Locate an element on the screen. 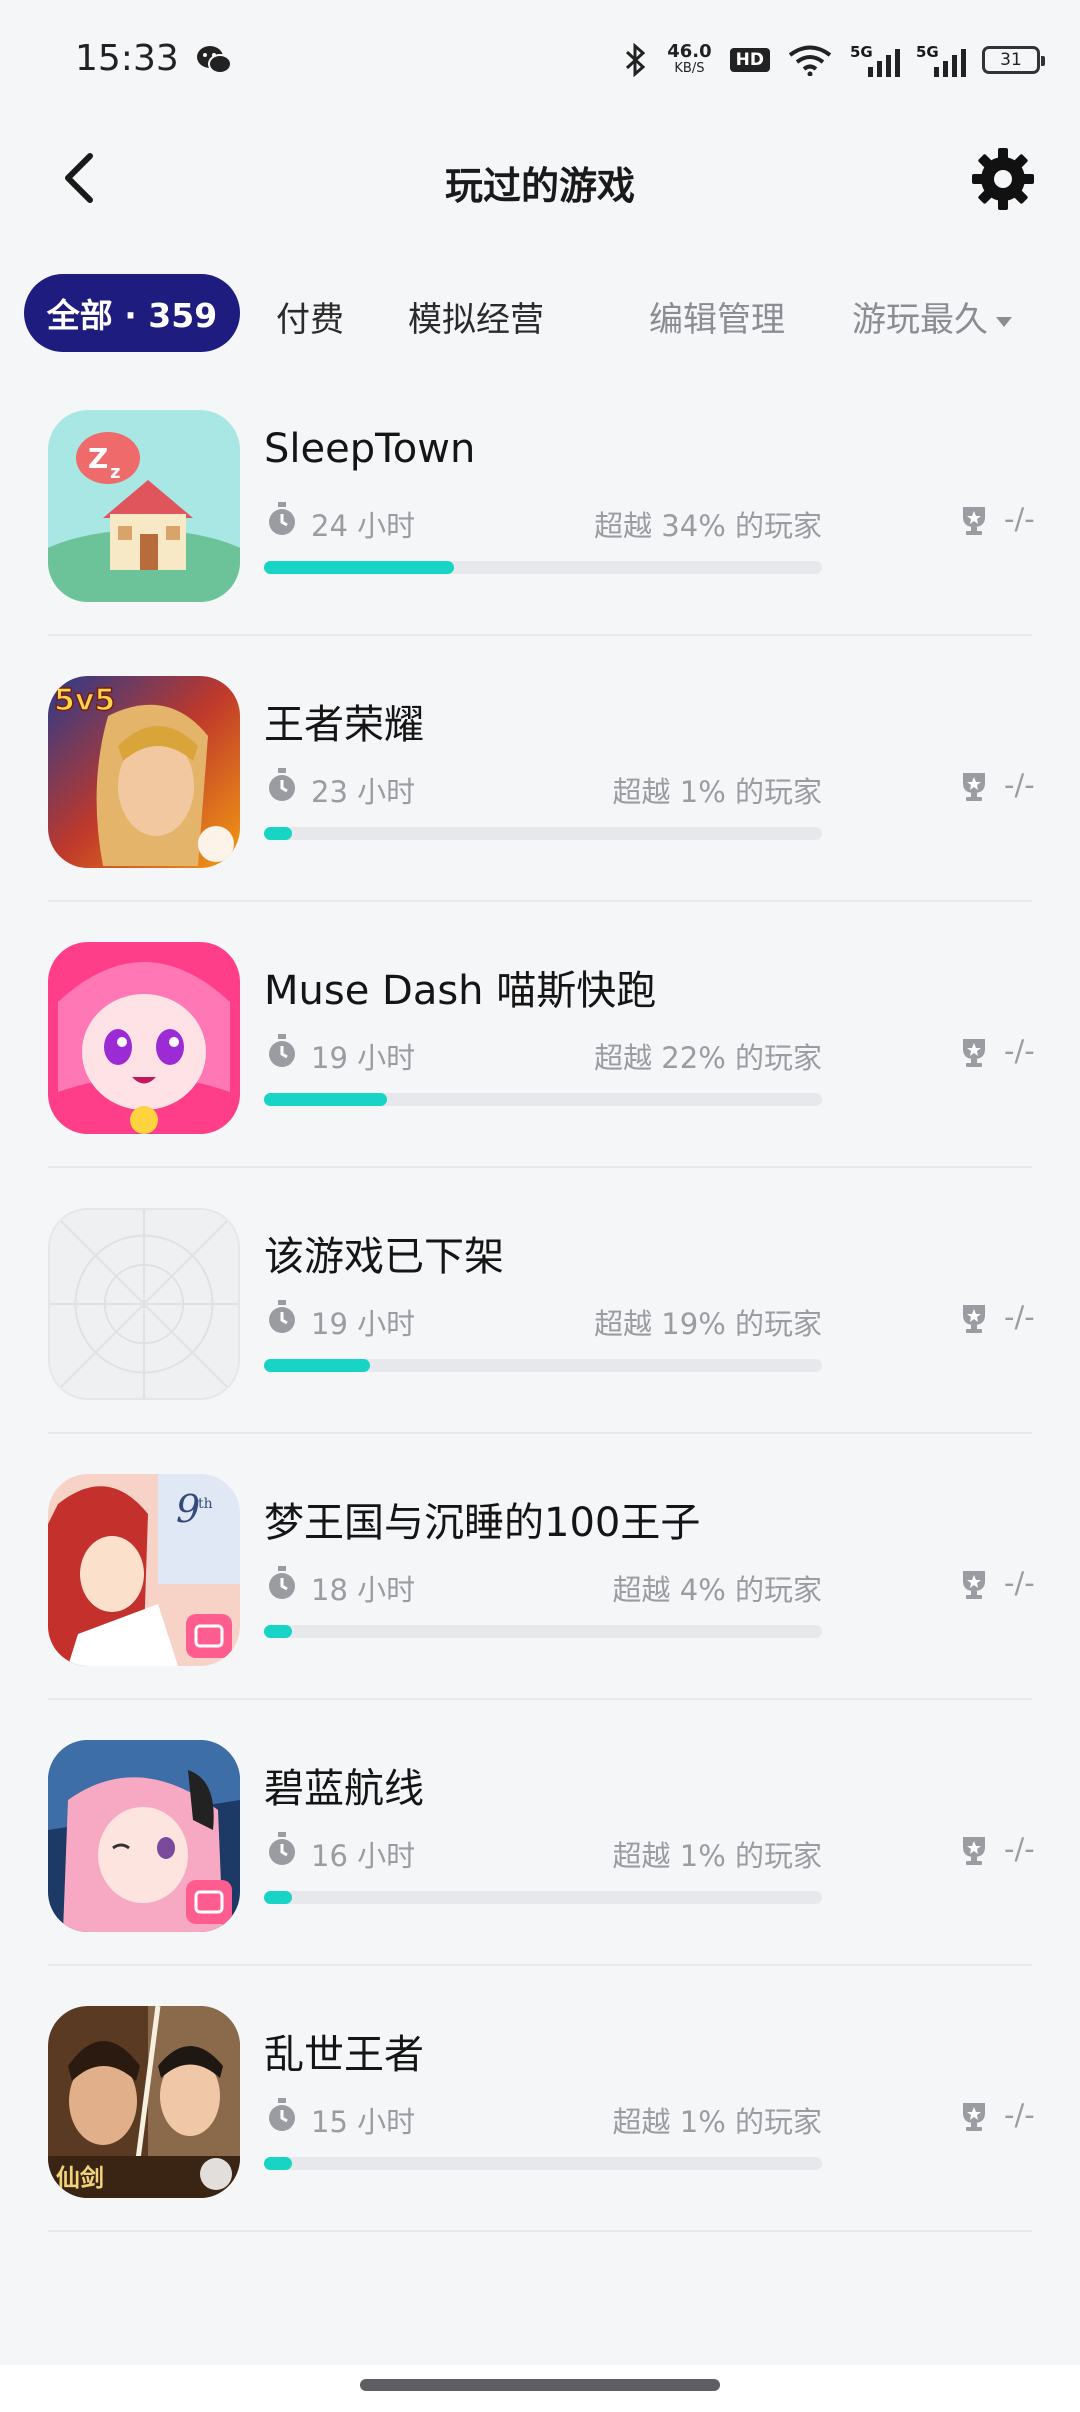 This screenshot has height=2412, width=1080. gear-icon is located at coordinates (1003, 179).